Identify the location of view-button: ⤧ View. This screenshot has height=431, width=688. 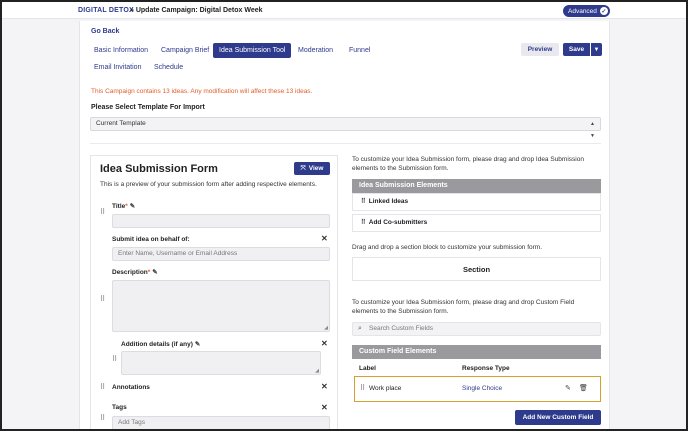
(312, 168).